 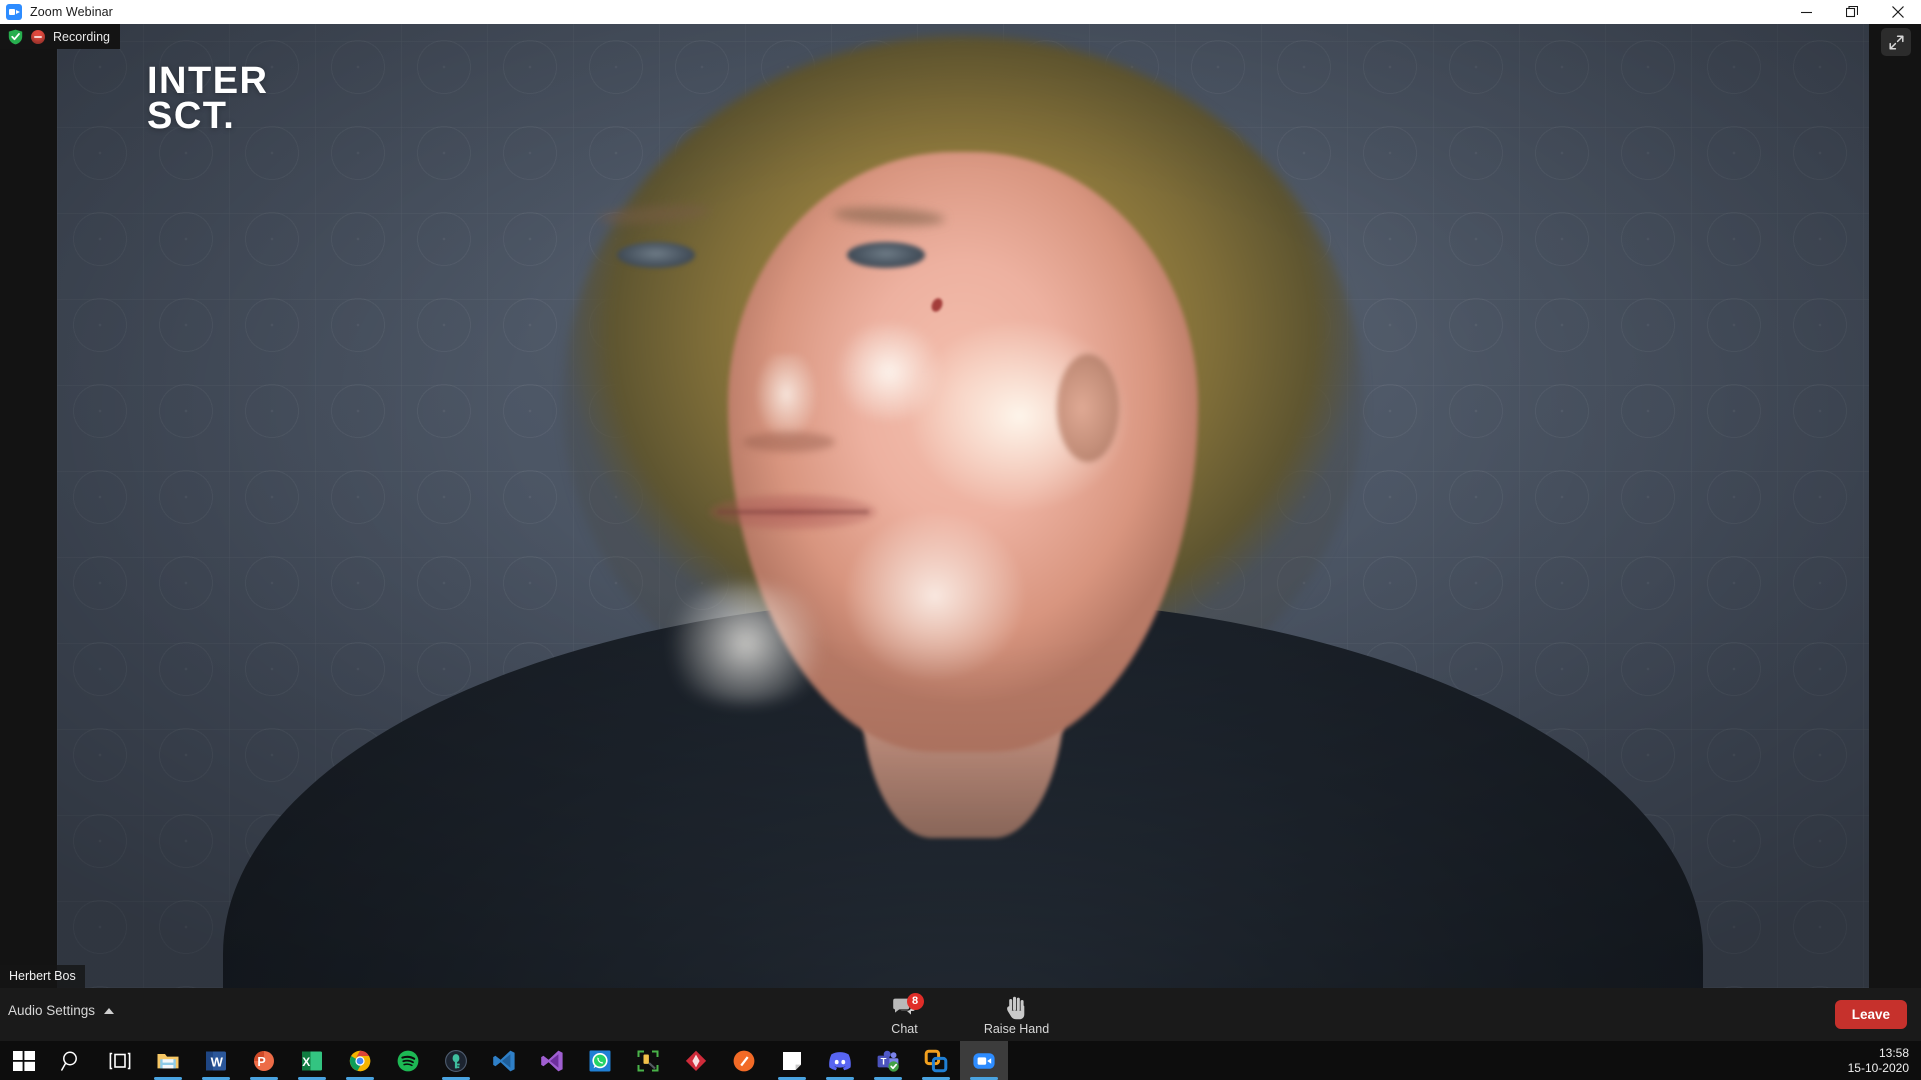 I want to click on taskbar-item-orange-pen-app, so click(x=744, y=1060).